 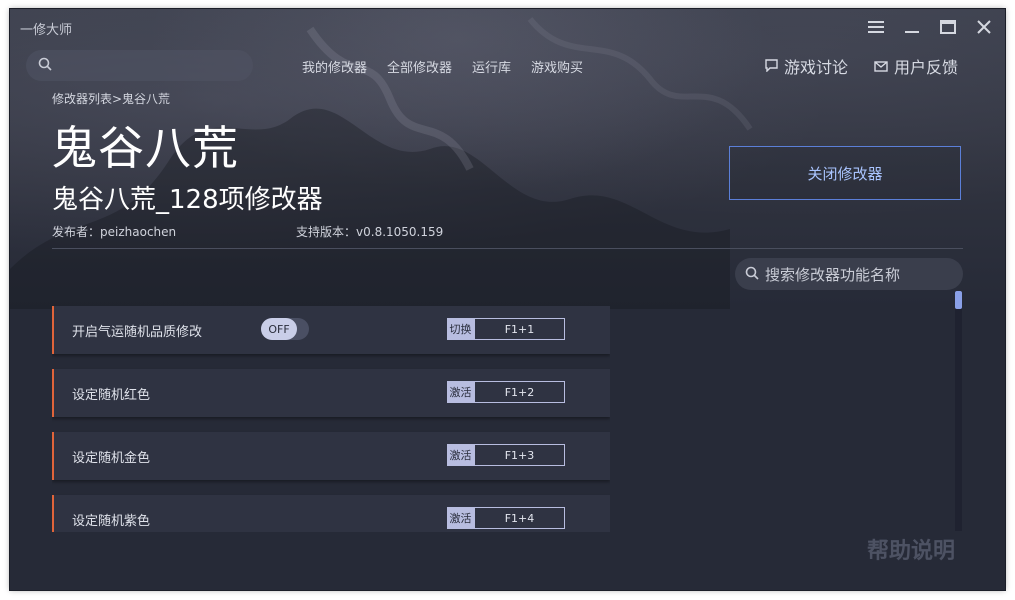 I want to click on close-trainer-button: 关闭修改器, so click(x=845, y=173).